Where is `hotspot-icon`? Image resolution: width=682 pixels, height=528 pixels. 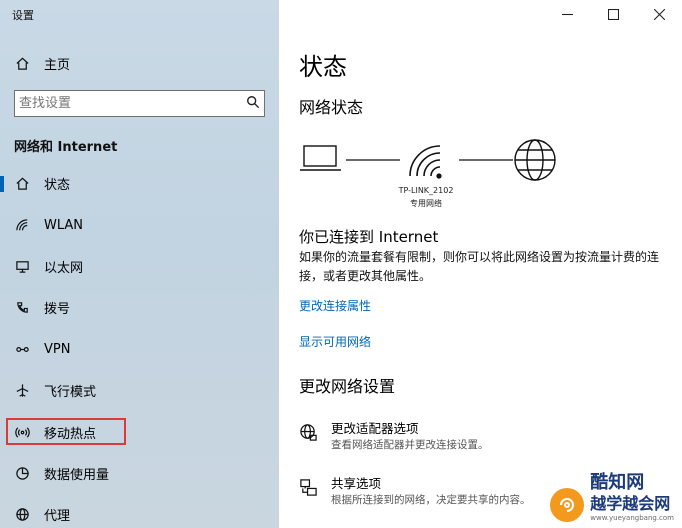 hotspot-icon is located at coordinates (22, 432).